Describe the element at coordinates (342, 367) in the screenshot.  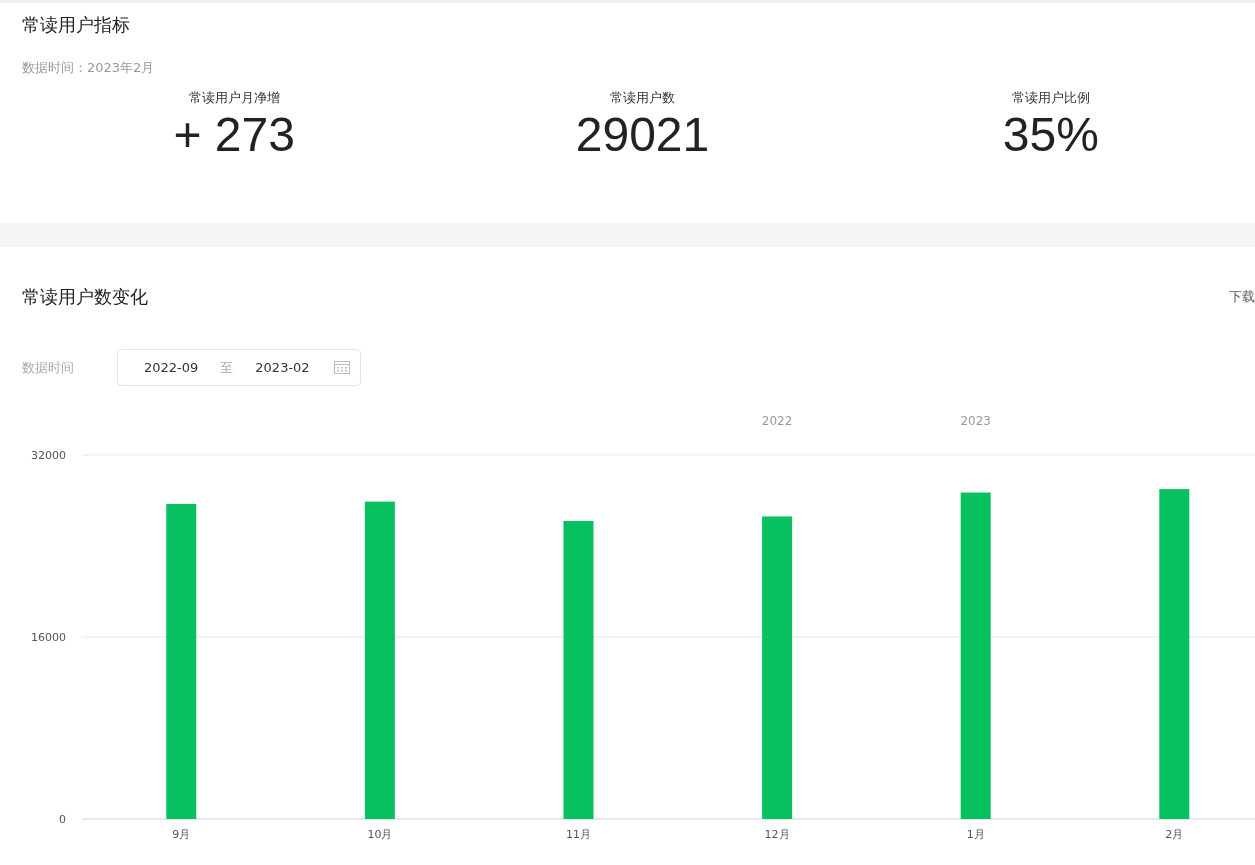
I see `calendar-icon` at that location.